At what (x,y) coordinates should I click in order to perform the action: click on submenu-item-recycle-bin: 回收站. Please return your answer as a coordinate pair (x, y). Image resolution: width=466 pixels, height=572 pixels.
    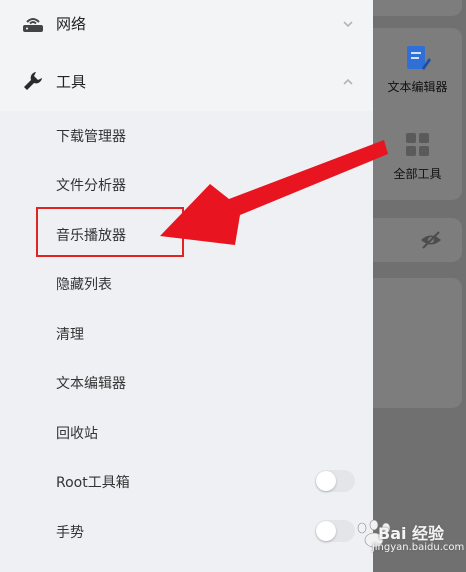
    Looking at the image, I should click on (186, 432).